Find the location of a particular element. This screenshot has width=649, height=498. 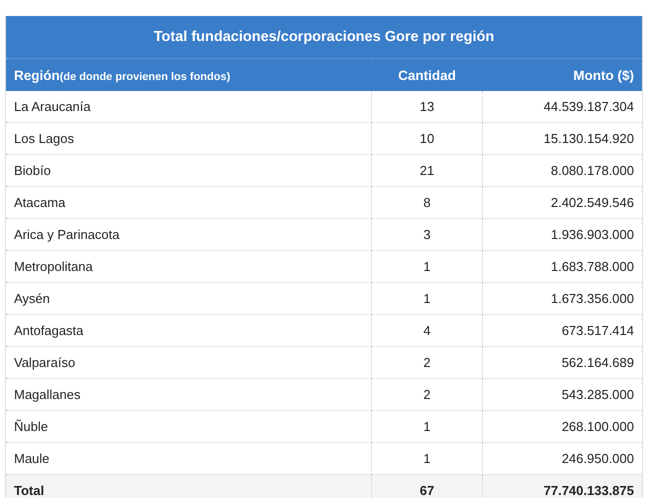

table-cell: Antofagasta is located at coordinates (189, 330).